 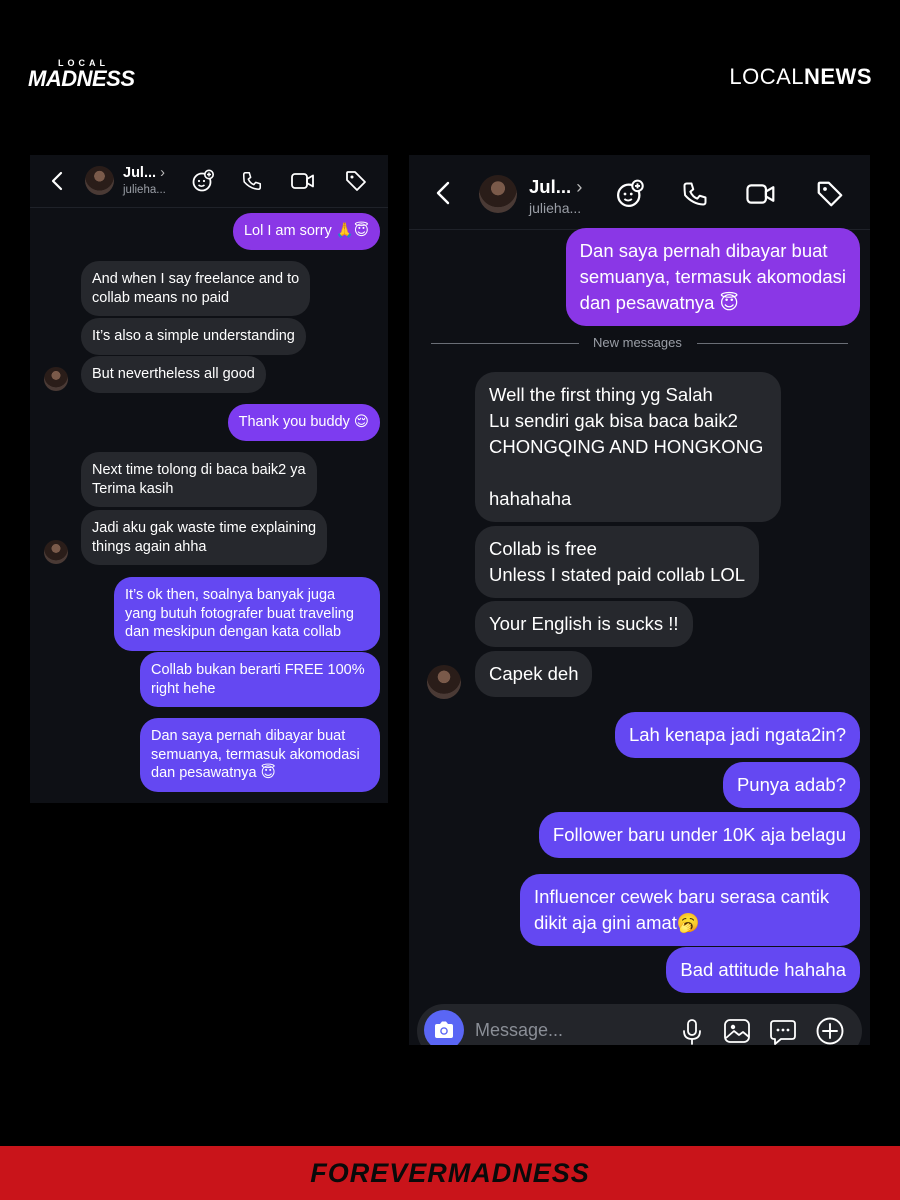 What do you see at coordinates (584, 624) in the screenshot?
I see `message-bubble-received: Your English is sucks !!` at bounding box center [584, 624].